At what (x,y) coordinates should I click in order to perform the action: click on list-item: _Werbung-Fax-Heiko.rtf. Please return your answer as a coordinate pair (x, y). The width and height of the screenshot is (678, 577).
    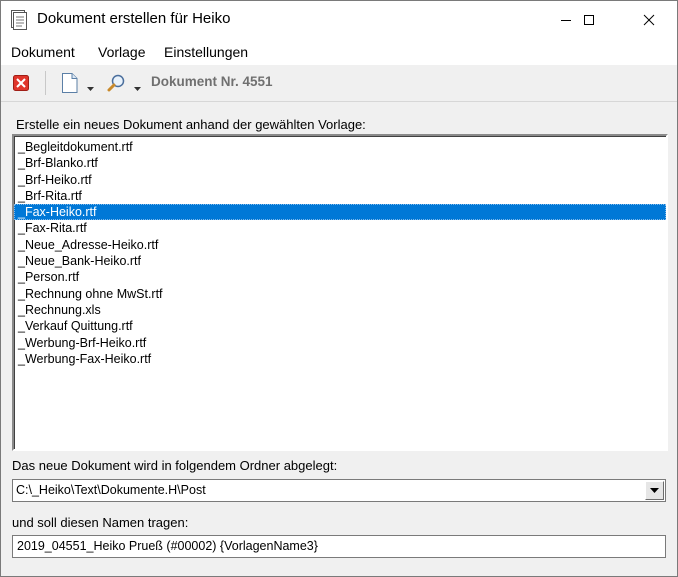
    Looking at the image, I should click on (340, 359).